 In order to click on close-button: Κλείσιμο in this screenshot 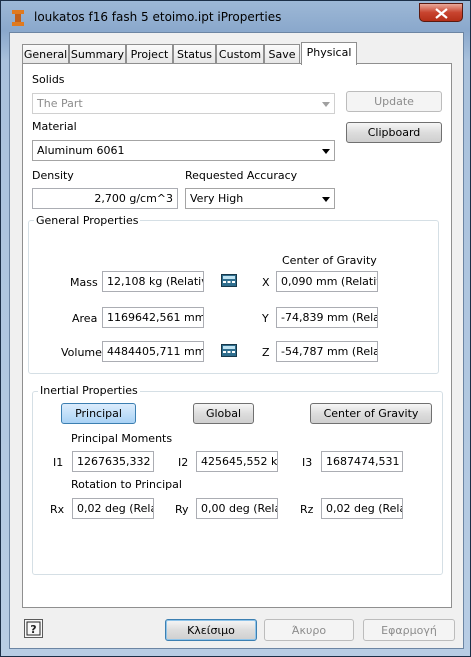, I will do `click(211, 630)`.